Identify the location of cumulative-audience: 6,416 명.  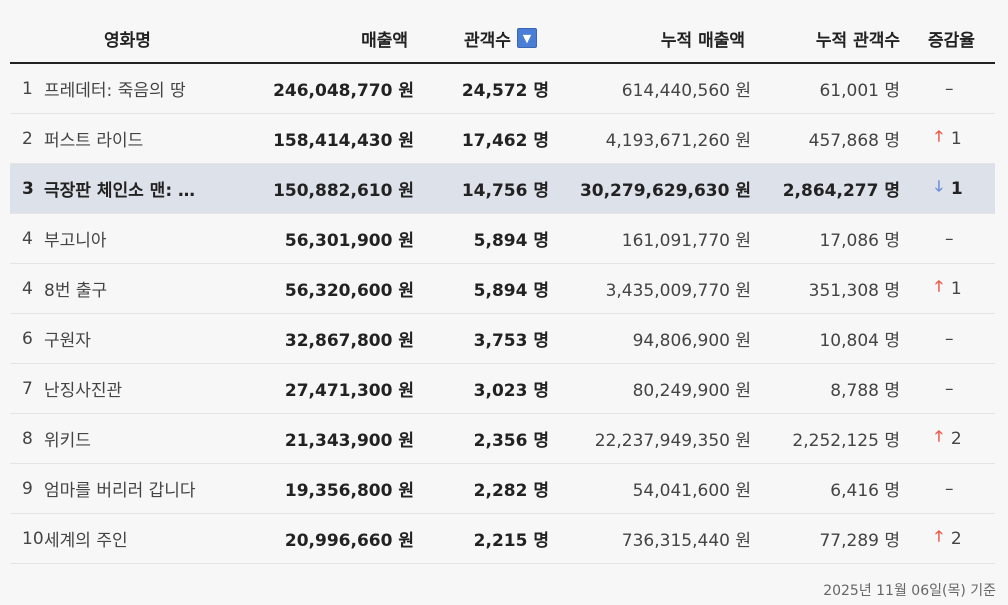
(865, 491).